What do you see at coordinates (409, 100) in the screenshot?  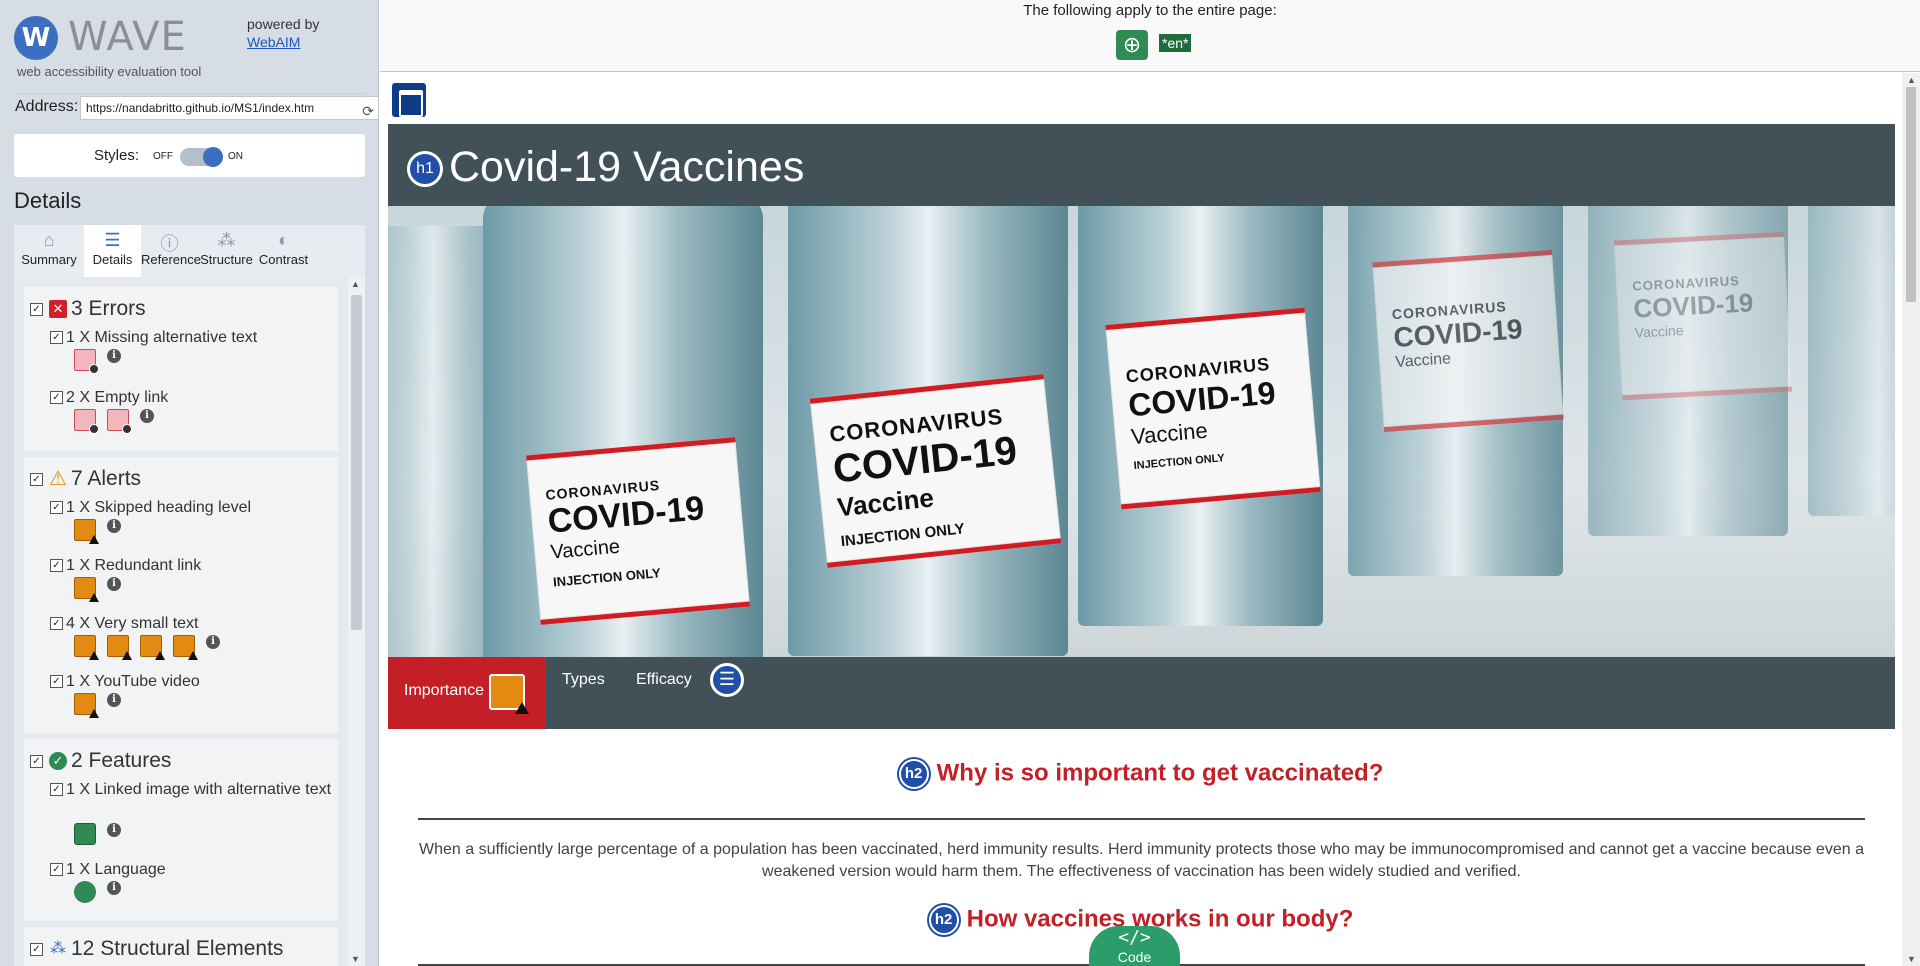 I see `document-icon` at bounding box center [409, 100].